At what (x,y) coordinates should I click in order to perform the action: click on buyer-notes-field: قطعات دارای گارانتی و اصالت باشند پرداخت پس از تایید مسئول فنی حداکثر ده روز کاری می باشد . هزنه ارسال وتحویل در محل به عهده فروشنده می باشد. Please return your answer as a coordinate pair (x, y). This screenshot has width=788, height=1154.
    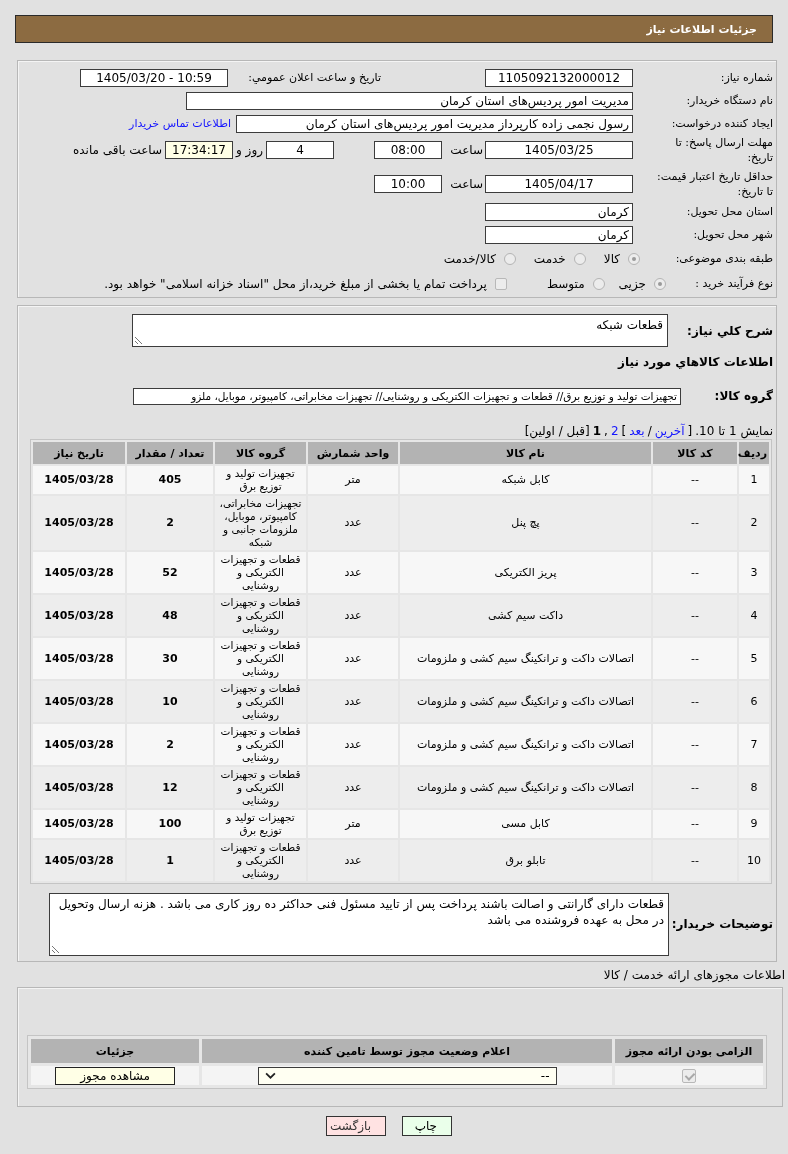
    Looking at the image, I should click on (359, 924).